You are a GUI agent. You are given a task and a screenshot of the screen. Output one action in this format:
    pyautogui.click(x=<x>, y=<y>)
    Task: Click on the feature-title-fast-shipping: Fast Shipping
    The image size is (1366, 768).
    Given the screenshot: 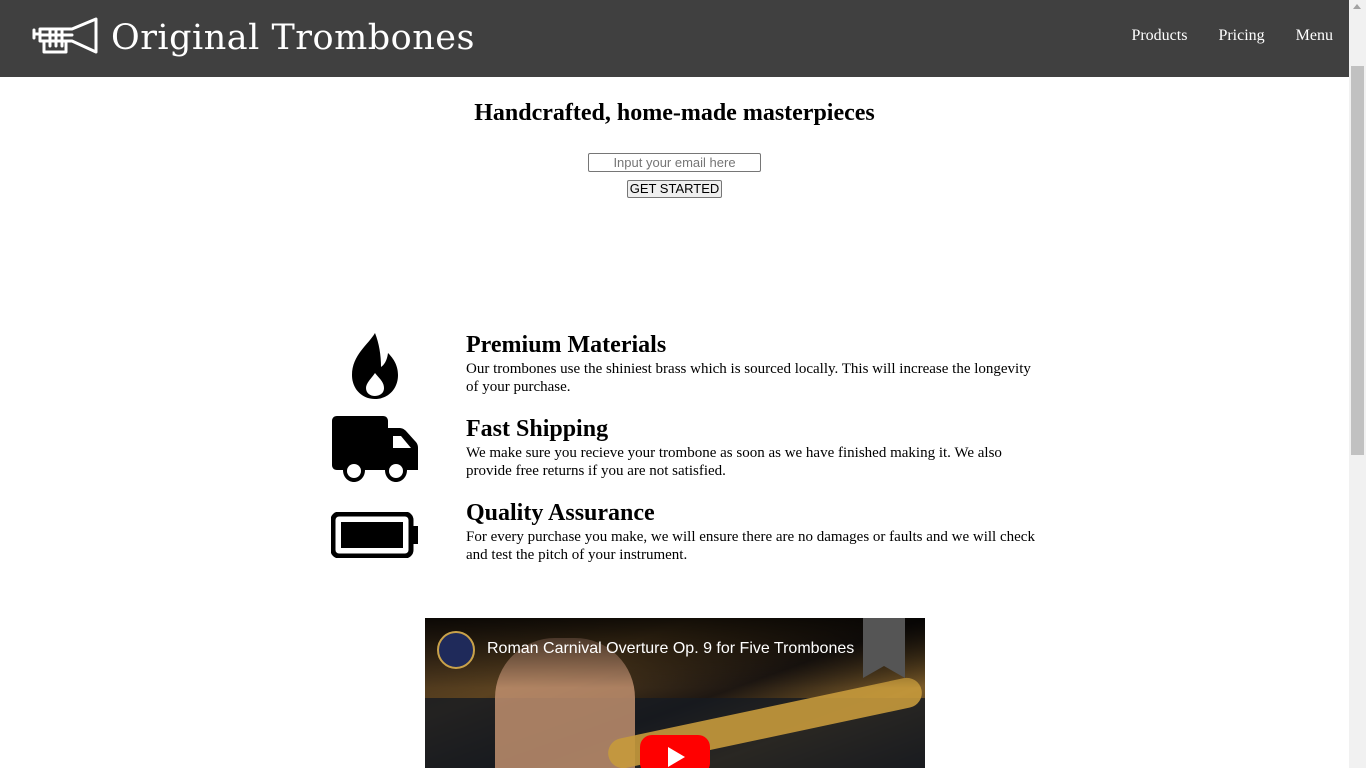 What is the action you would take?
    pyautogui.click(x=537, y=429)
    